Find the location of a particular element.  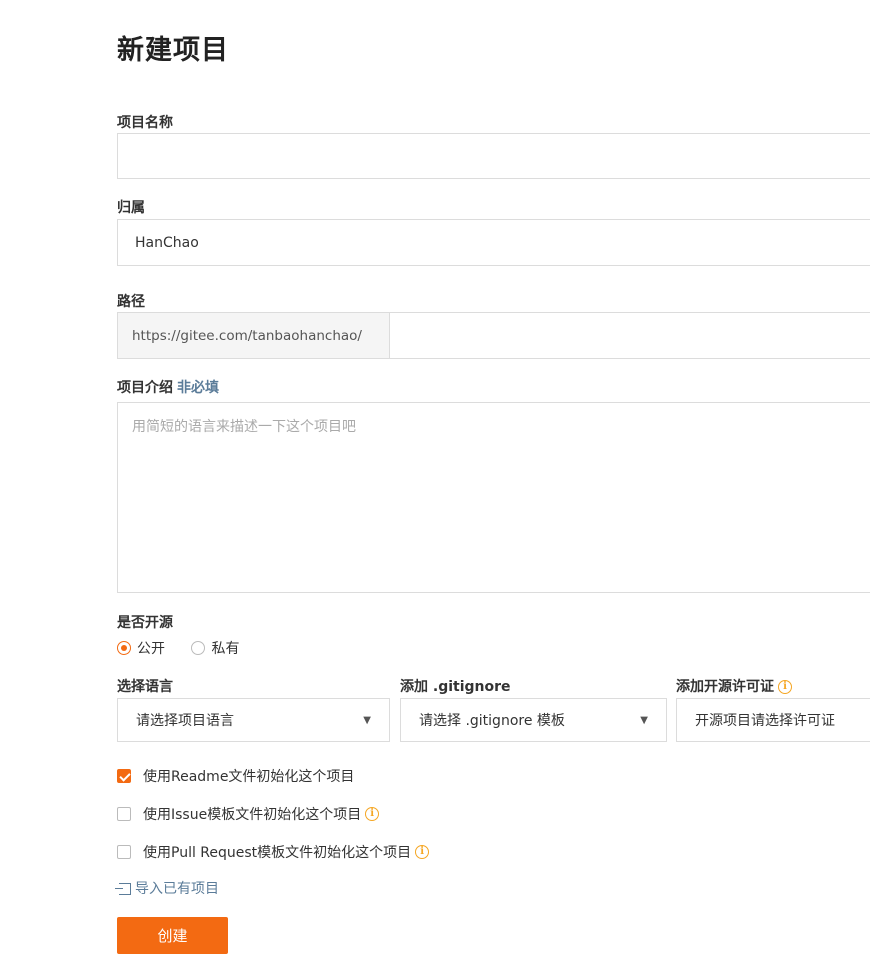

owner-select is located at coordinates (494, 242).